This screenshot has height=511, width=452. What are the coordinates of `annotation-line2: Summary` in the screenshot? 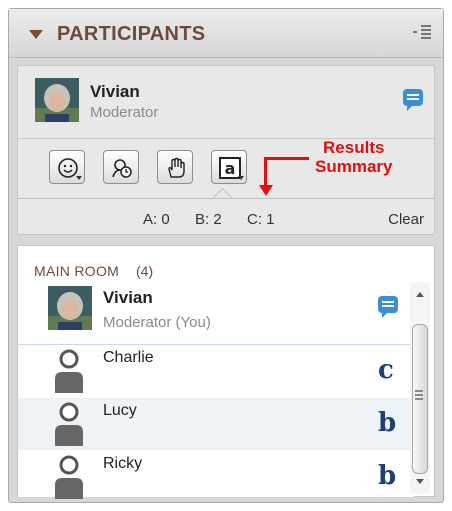 It's located at (354, 166).